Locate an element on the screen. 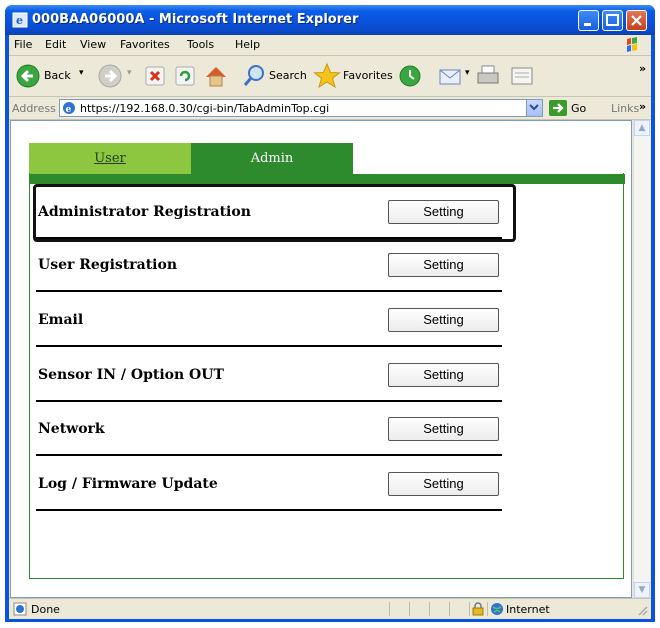 Image resolution: width=660 pixels, height=628 pixels. internet-zone-icon is located at coordinates (497, 609).